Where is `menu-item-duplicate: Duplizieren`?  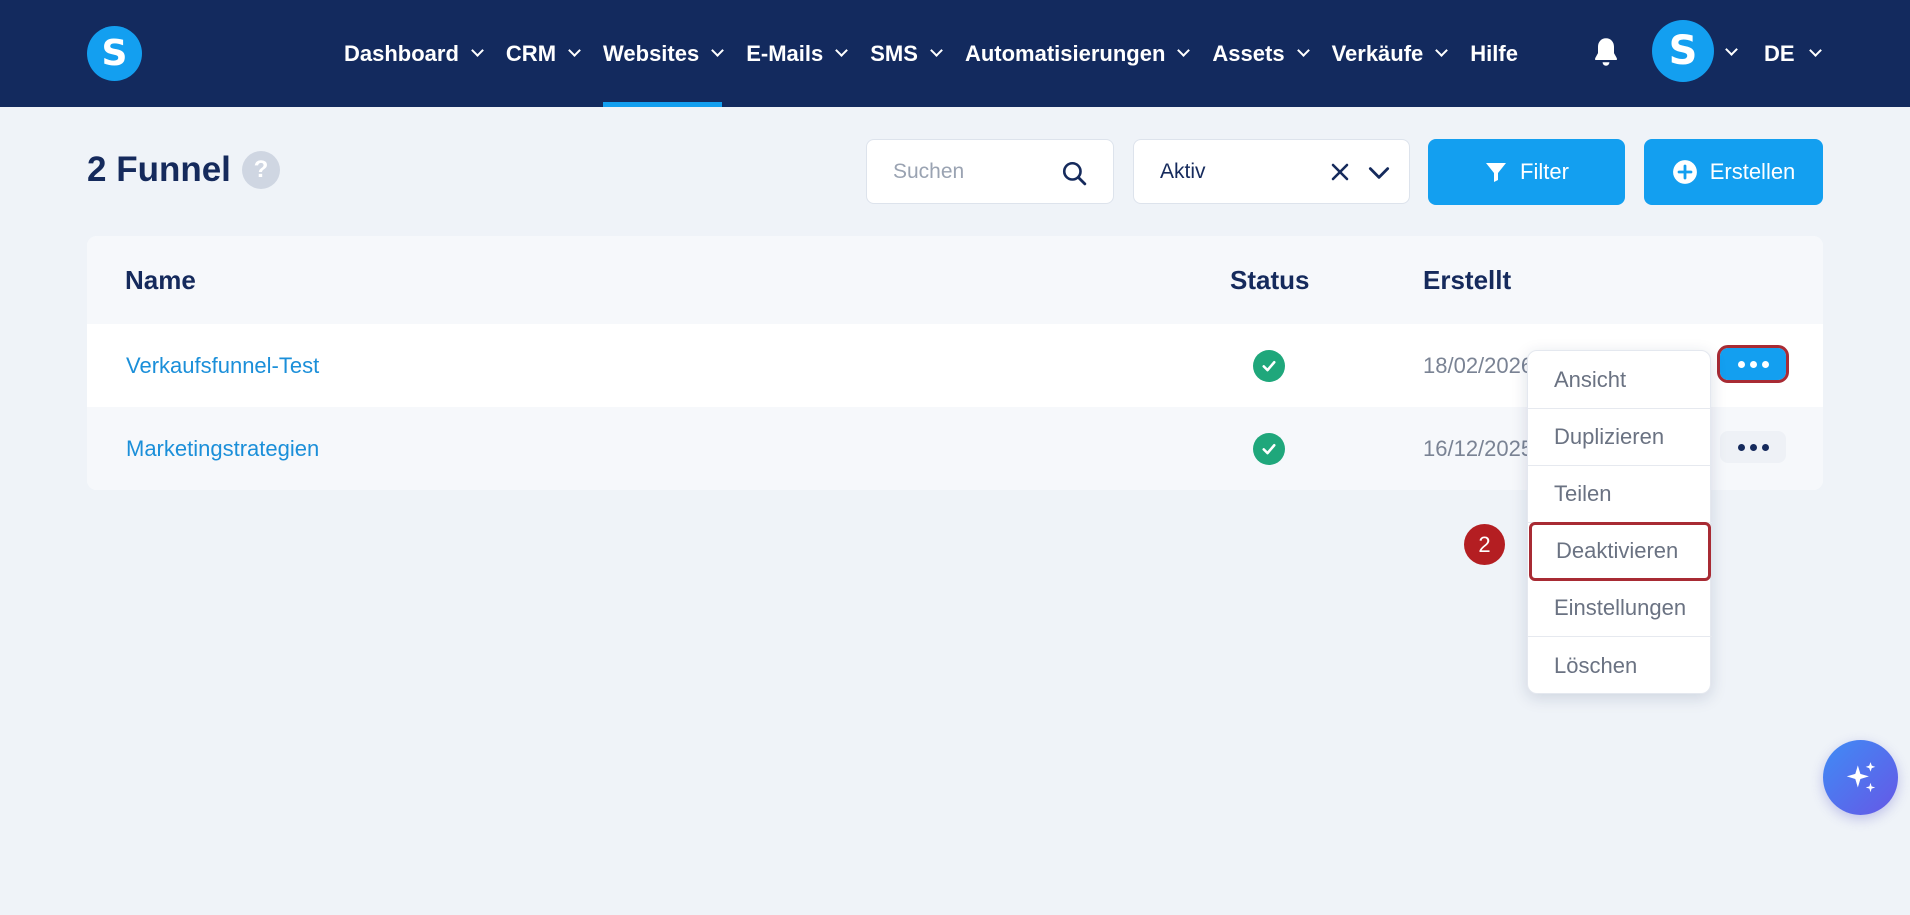
menu-item-duplicate: Duplizieren is located at coordinates (1620, 437).